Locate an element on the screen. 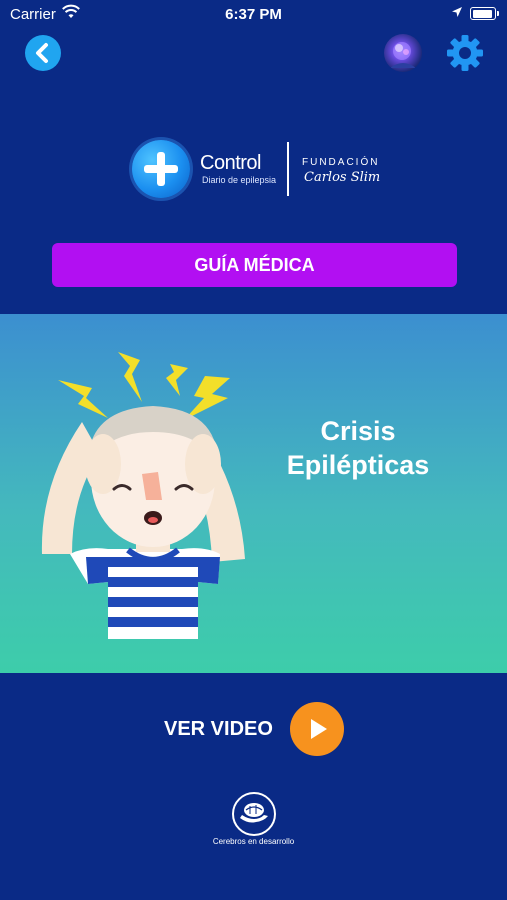 The image size is (507, 900). ver-video-label: VER VIDEO is located at coordinates (218, 729).